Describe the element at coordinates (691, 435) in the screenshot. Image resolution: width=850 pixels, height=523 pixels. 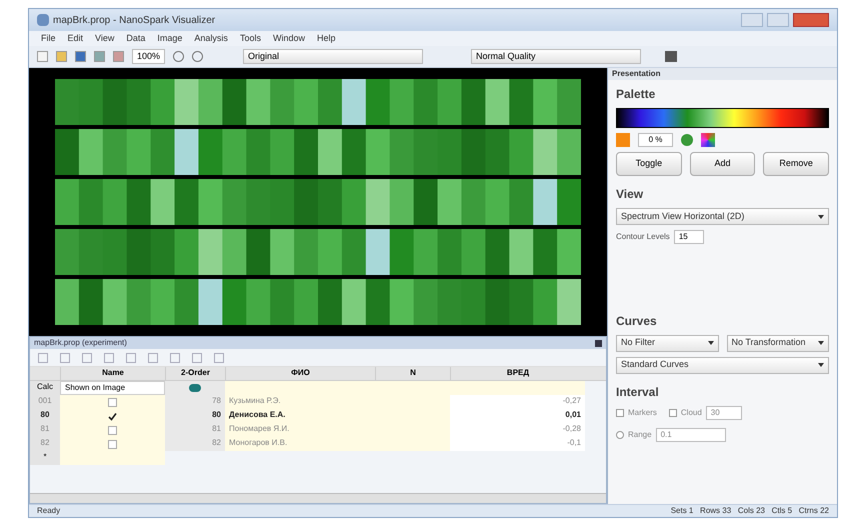
I see `value-spinner: 0.1` at that location.